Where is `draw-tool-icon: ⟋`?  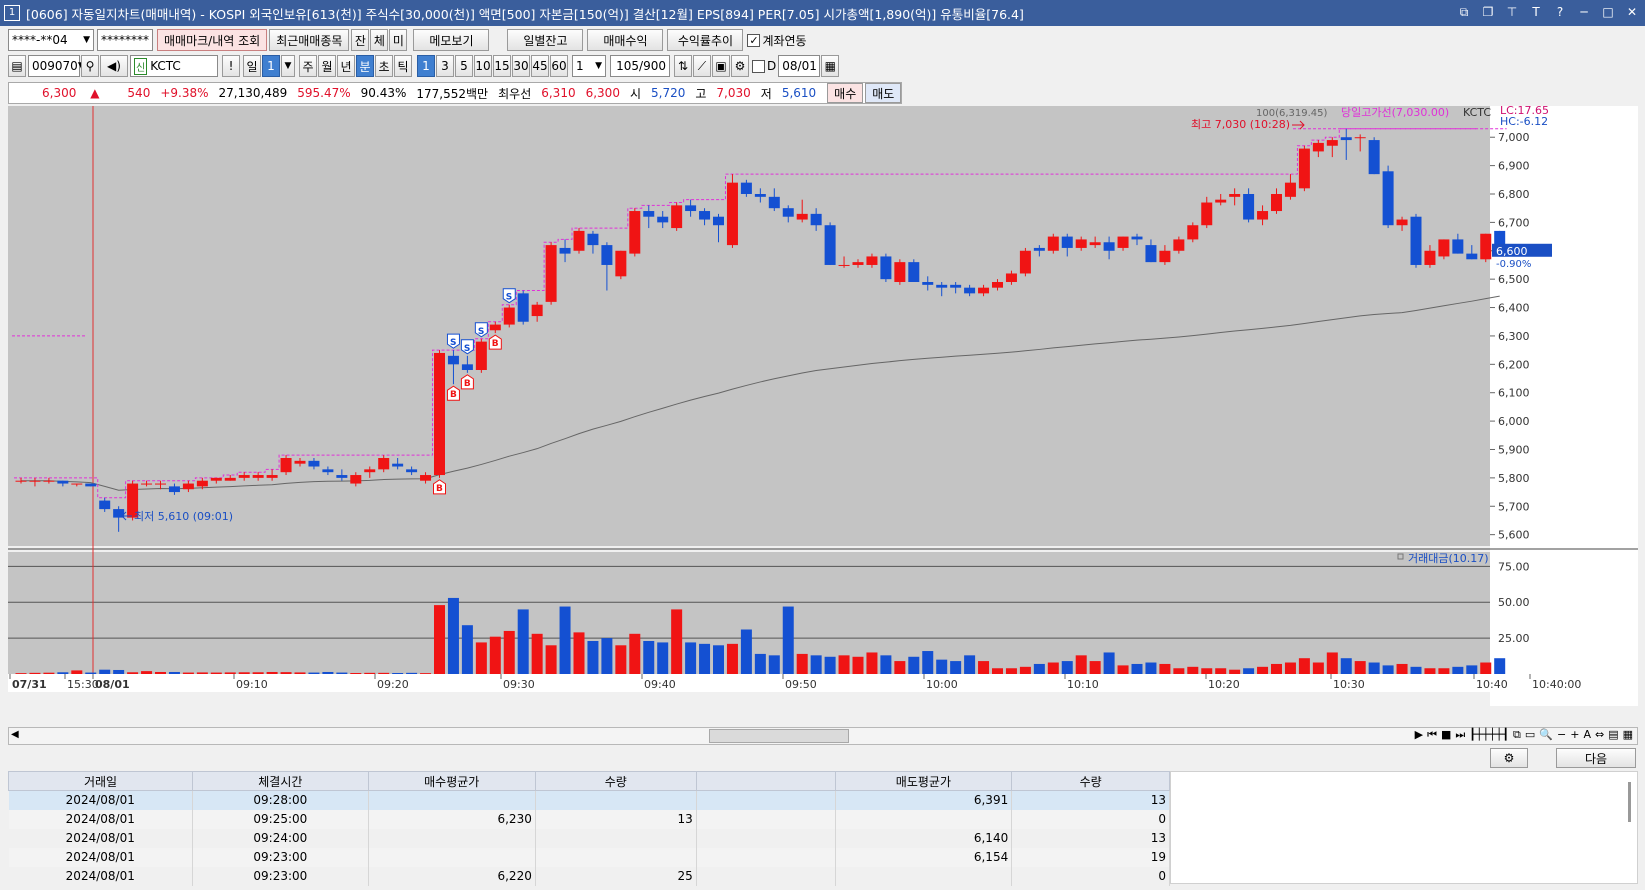 draw-tool-icon: ⟋ is located at coordinates (702, 66).